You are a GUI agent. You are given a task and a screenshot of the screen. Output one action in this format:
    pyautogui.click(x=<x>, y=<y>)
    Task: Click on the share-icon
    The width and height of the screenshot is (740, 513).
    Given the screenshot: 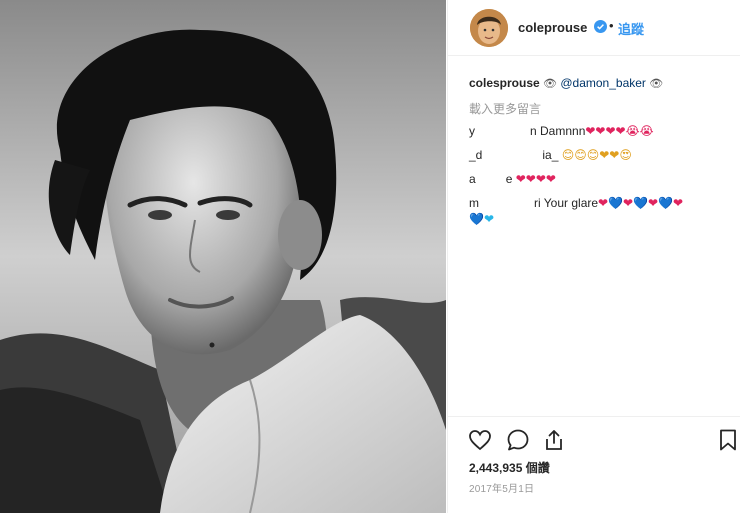 What is the action you would take?
    pyautogui.click(x=554, y=440)
    